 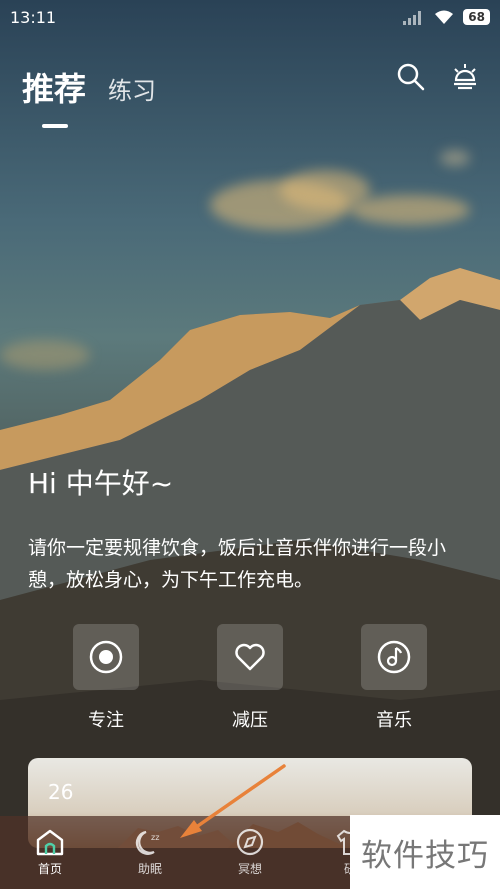 What do you see at coordinates (438, 77) in the screenshot?
I see `top-icons` at bounding box center [438, 77].